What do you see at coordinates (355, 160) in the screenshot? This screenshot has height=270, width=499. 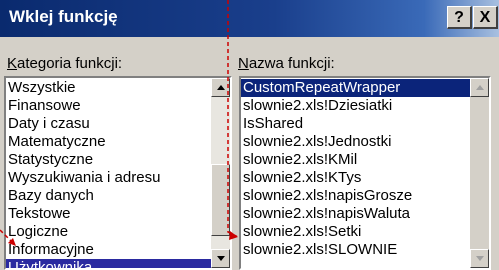 I see `function-item-kmil: slownie2.xls!KMil` at bounding box center [355, 160].